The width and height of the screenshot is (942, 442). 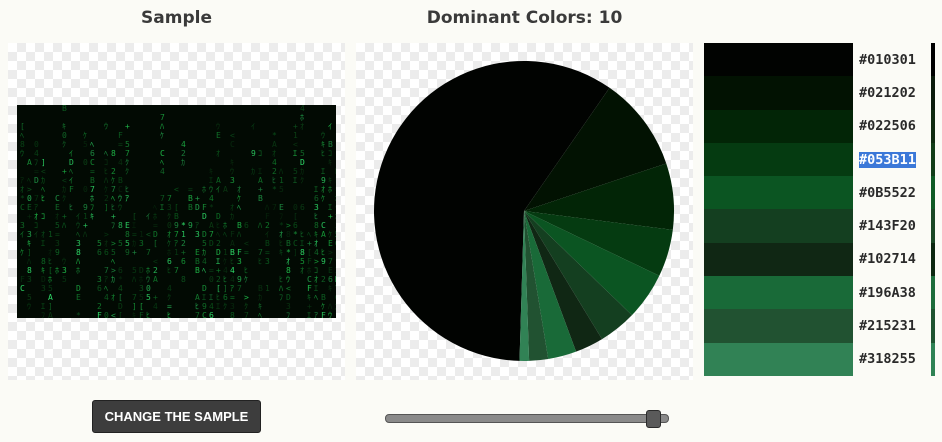 I want to click on palette-row: #022506, so click(x=819, y=126).